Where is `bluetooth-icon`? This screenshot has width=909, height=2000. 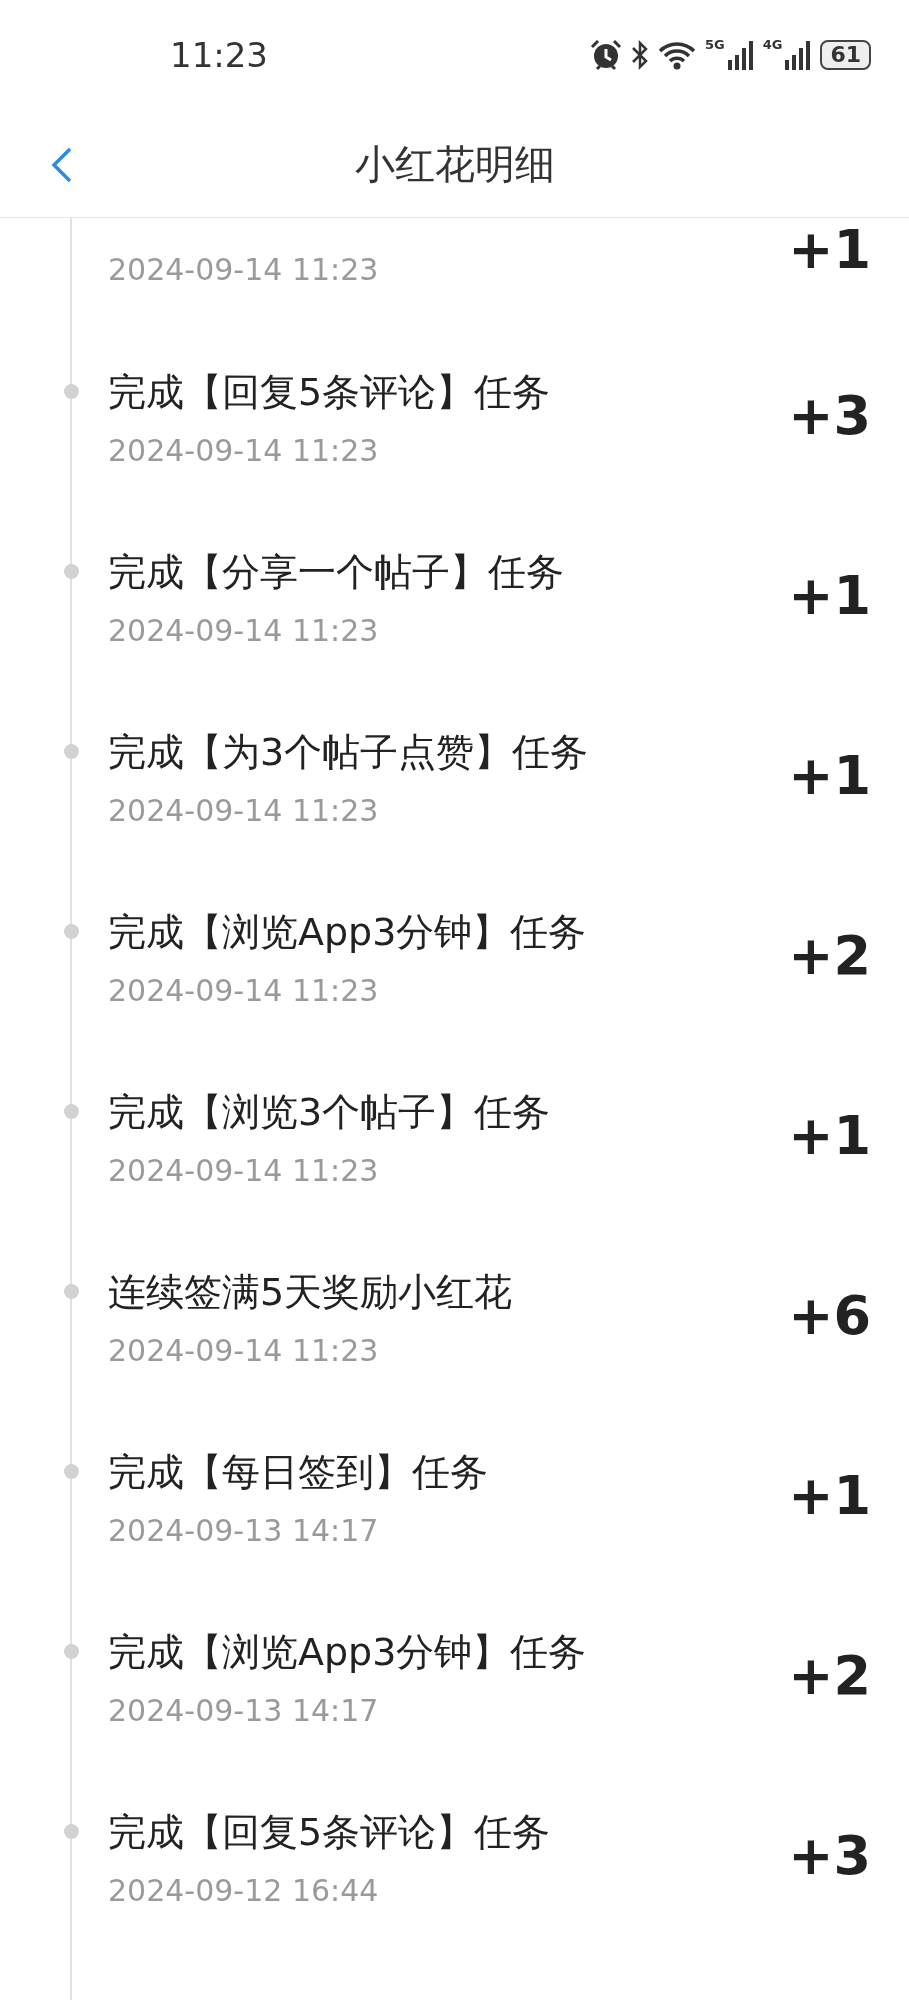
bluetooth-icon is located at coordinates (639, 55).